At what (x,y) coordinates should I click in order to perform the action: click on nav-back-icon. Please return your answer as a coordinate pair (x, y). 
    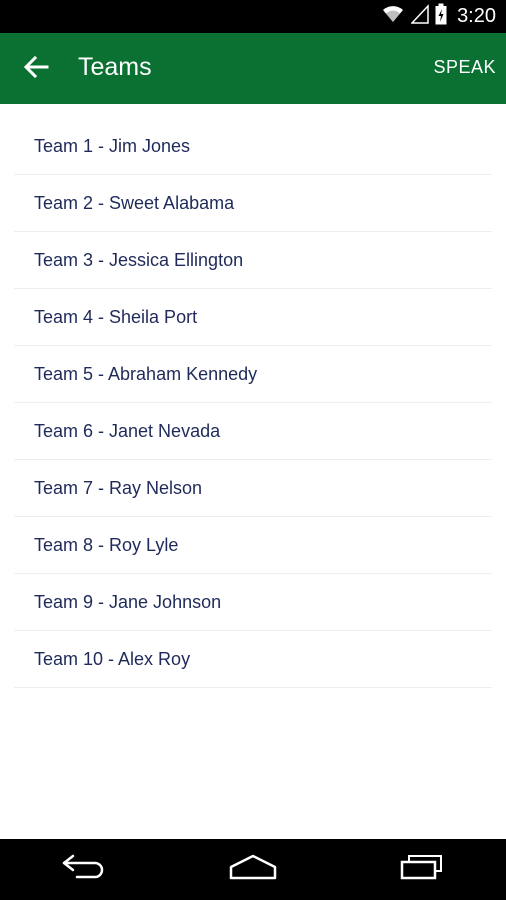
    Looking at the image, I should click on (84, 869).